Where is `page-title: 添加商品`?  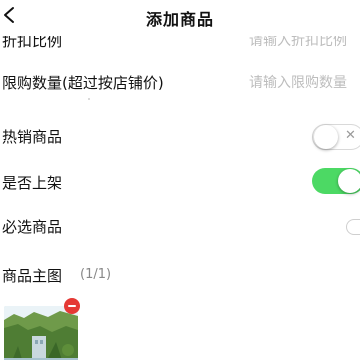
page-title: 添加商品 is located at coordinates (179, 19).